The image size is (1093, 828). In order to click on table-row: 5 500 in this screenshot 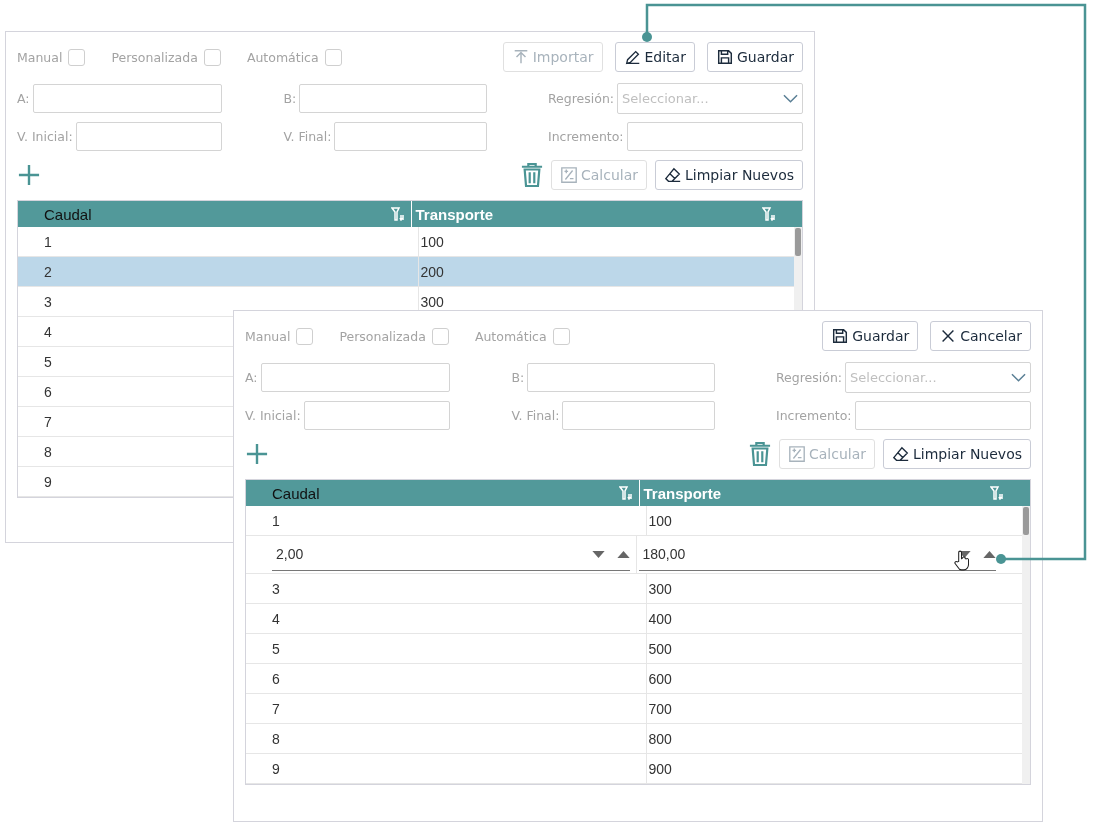, I will do `click(634, 649)`.